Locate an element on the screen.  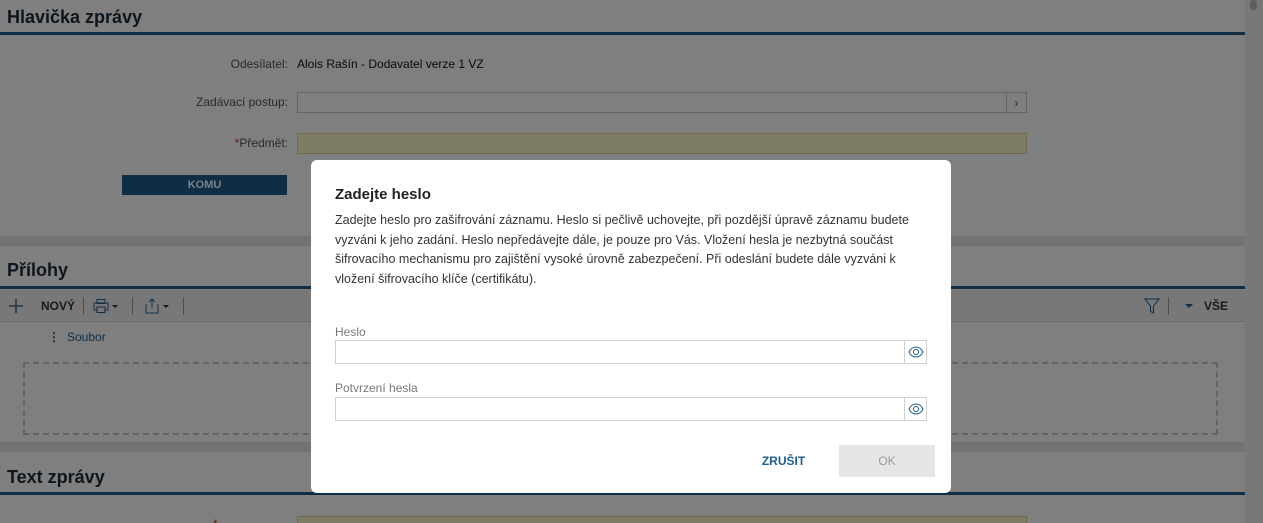
show-password-button is located at coordinates (915, 352).